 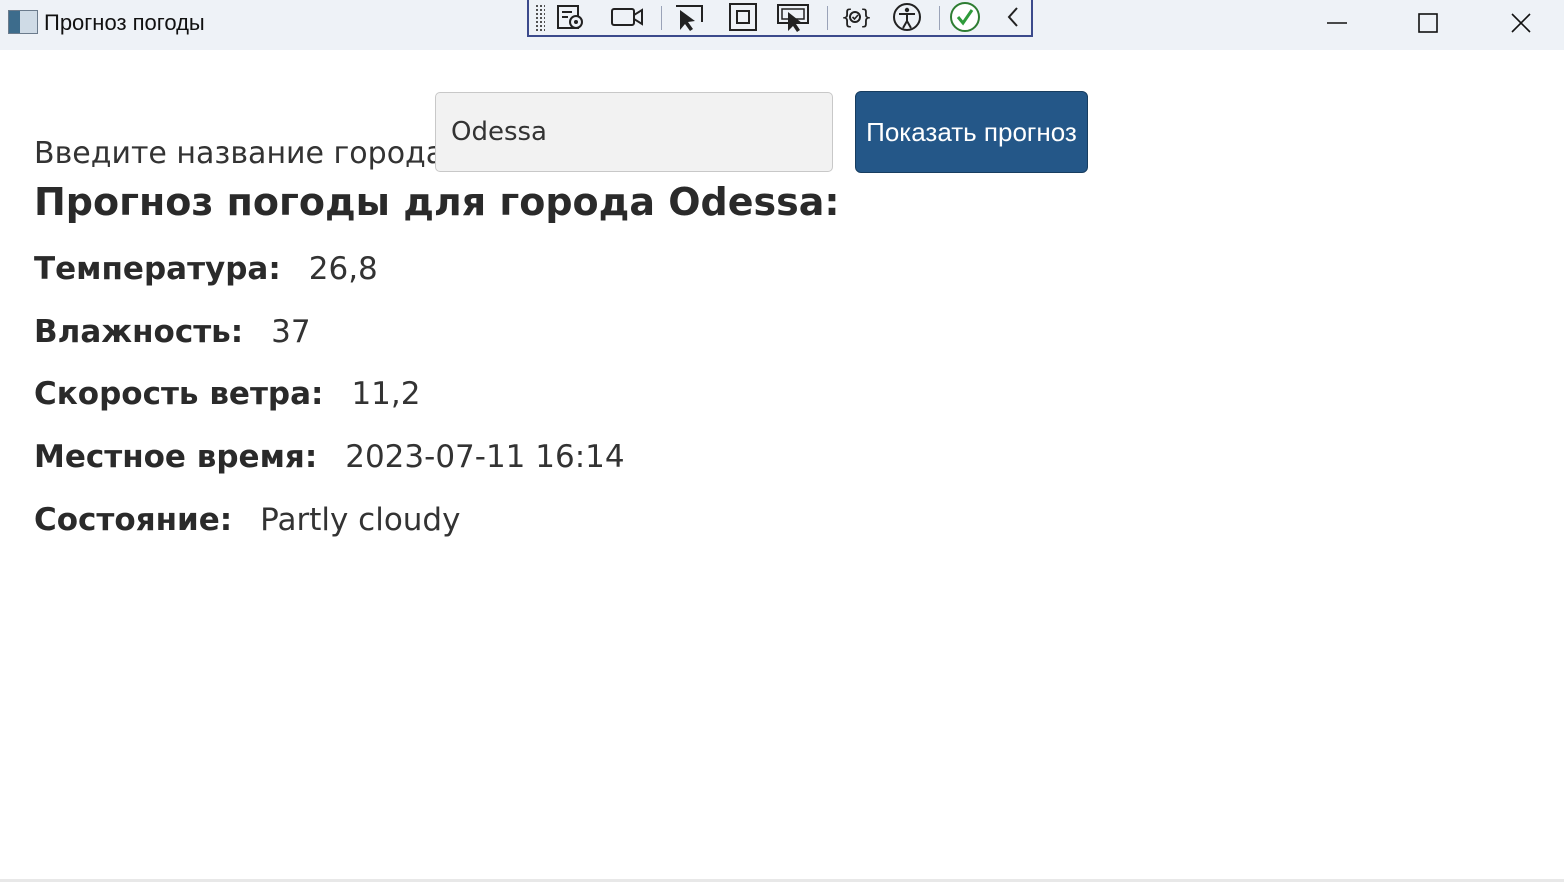 I want to click on maximize-button, so click(x=1428, y=23).